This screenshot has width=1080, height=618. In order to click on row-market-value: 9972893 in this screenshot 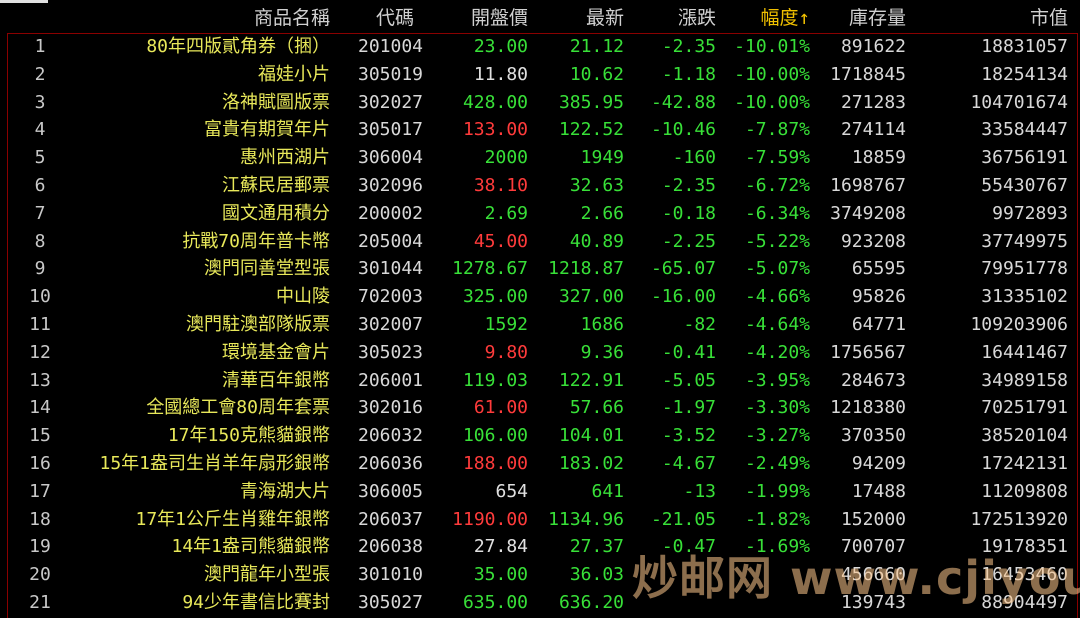, I will do `click(1030, 213)`.